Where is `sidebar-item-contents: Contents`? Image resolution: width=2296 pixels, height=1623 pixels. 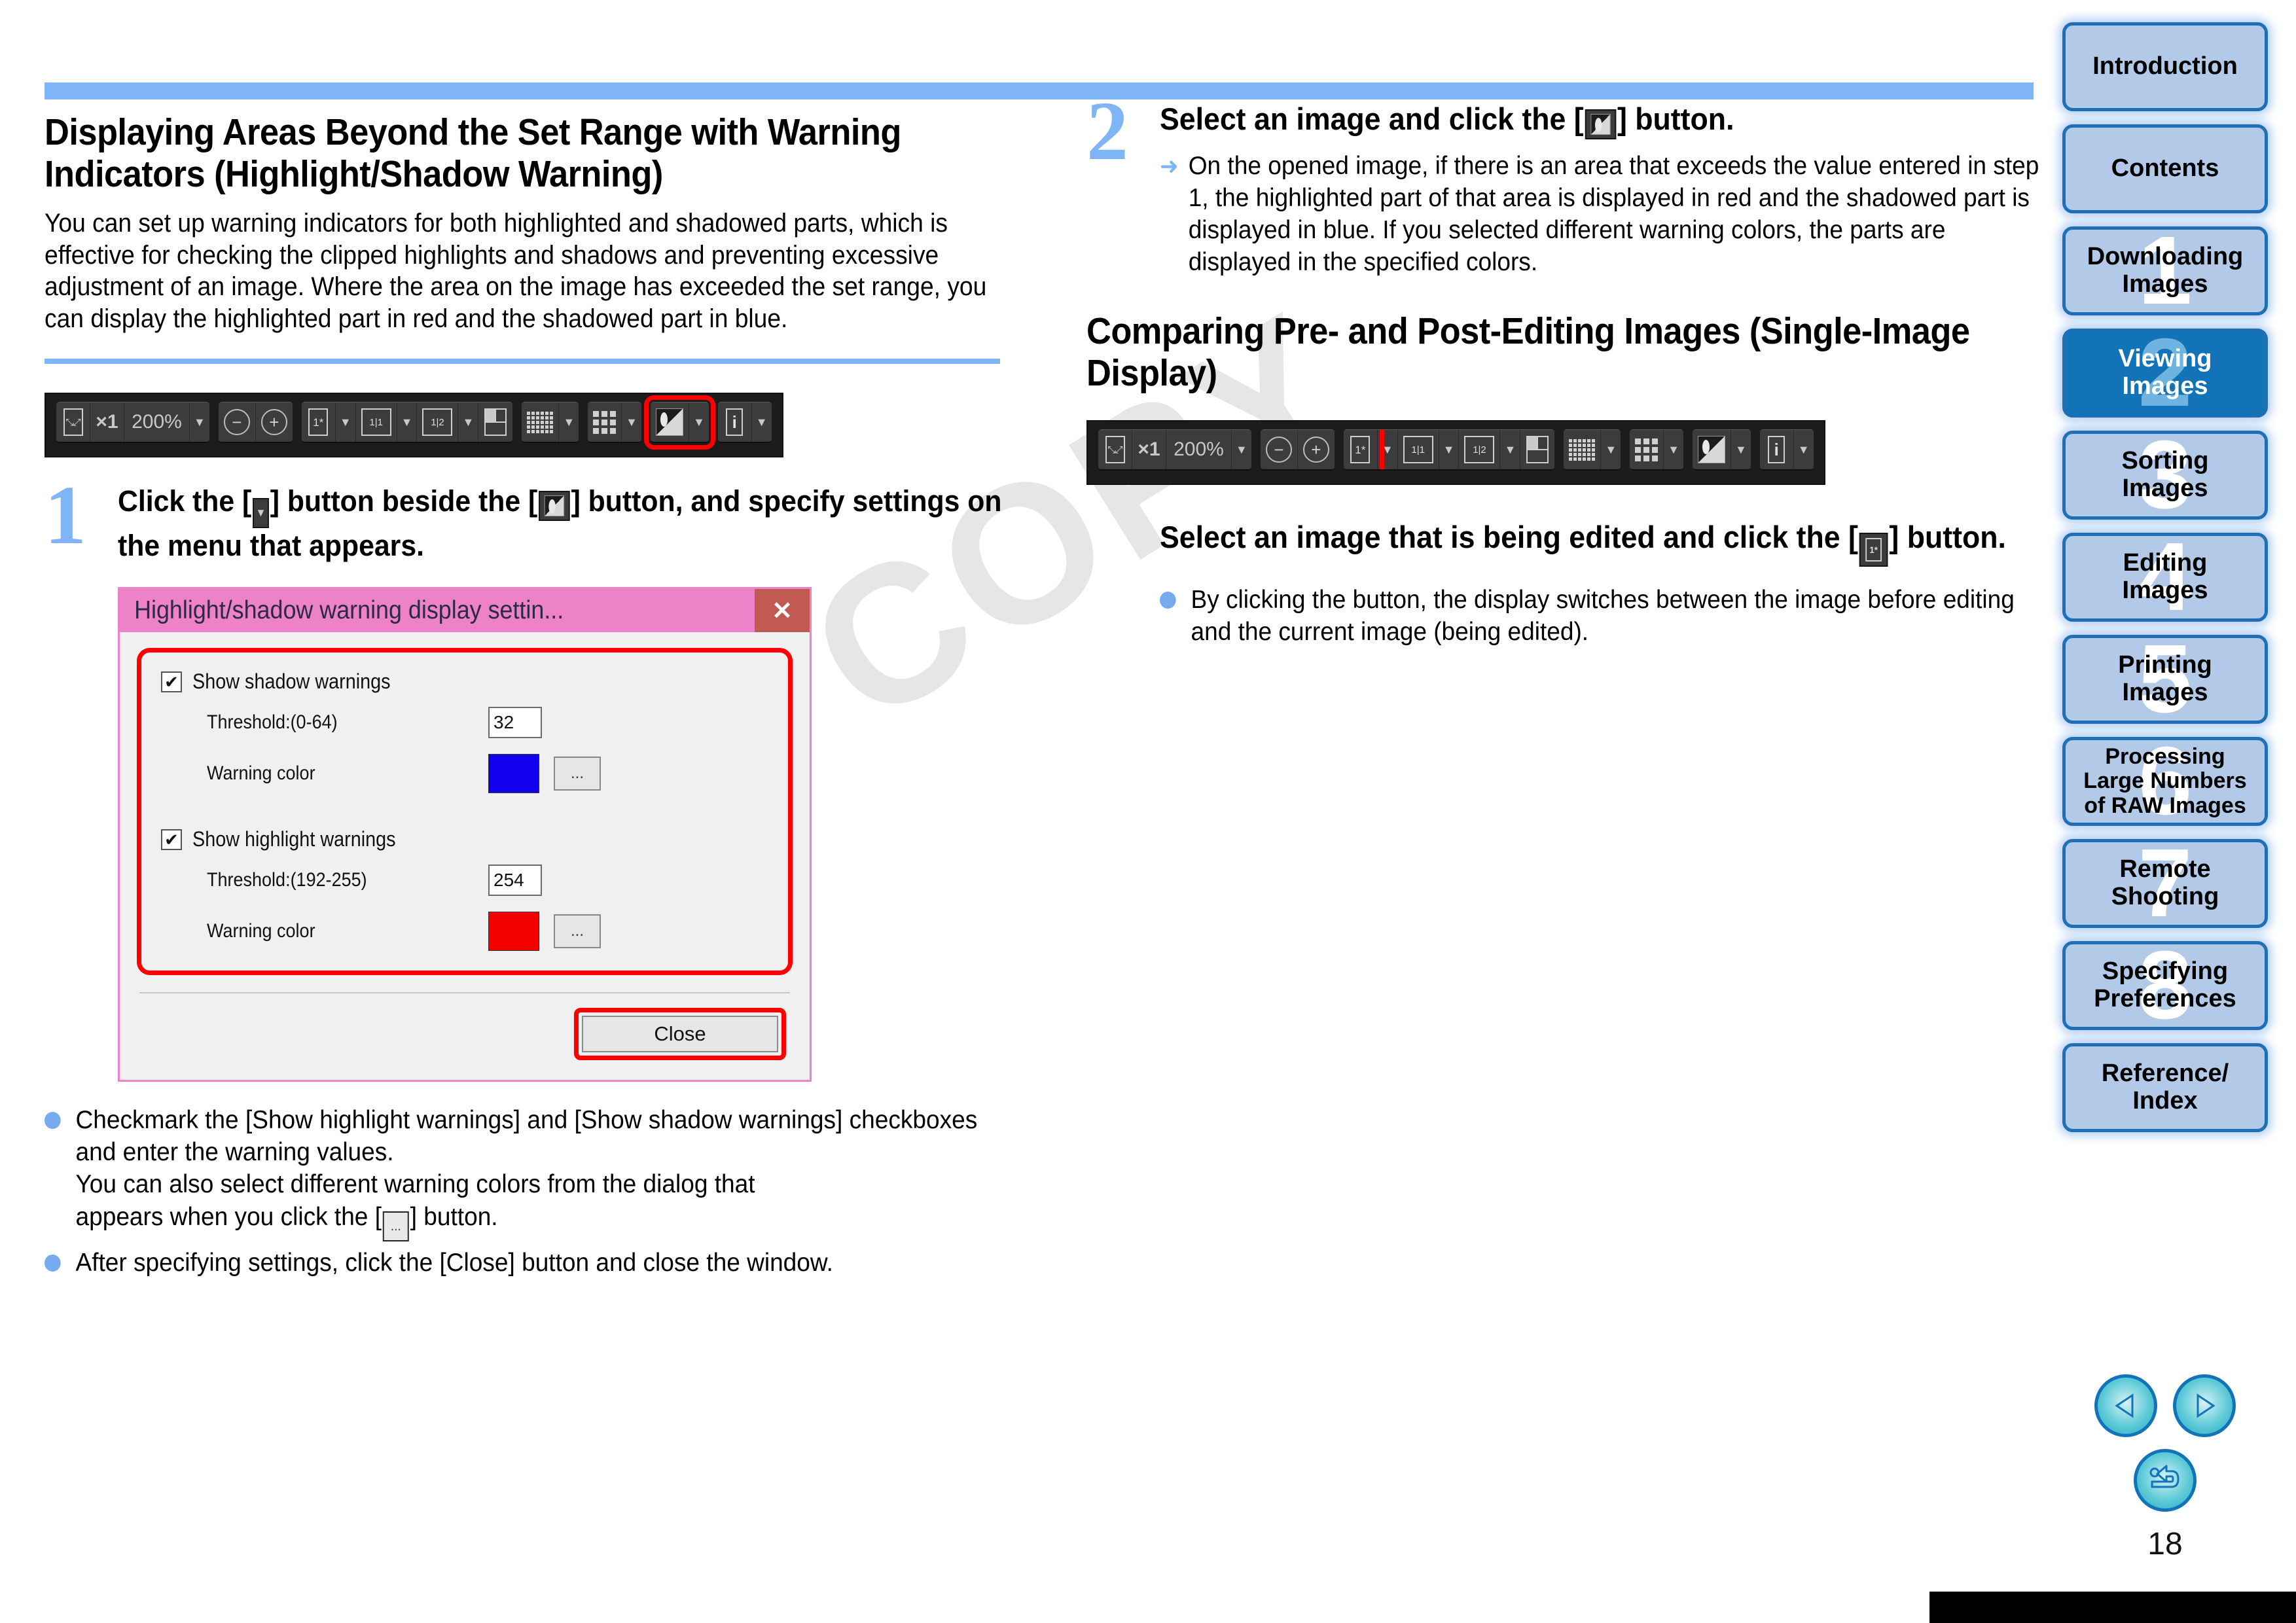
sidebar-item-contents: Contents is located at coordinates (2165, 168).